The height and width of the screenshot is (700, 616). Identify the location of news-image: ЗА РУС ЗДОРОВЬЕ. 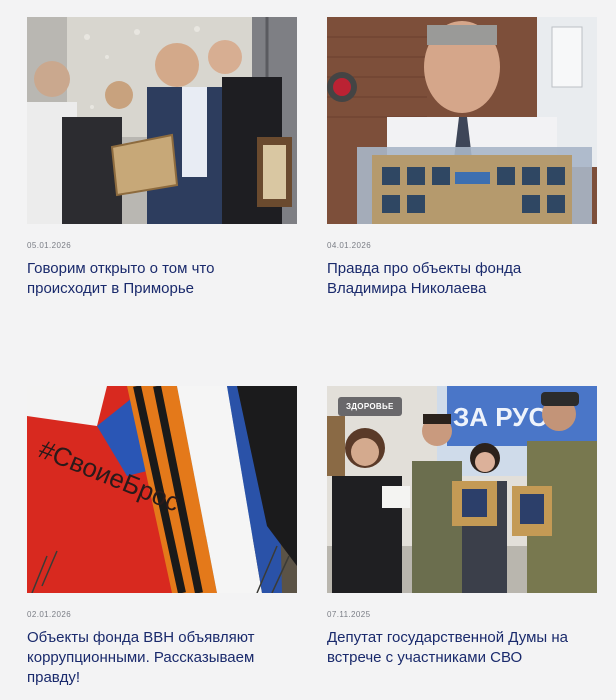
(462, 489).